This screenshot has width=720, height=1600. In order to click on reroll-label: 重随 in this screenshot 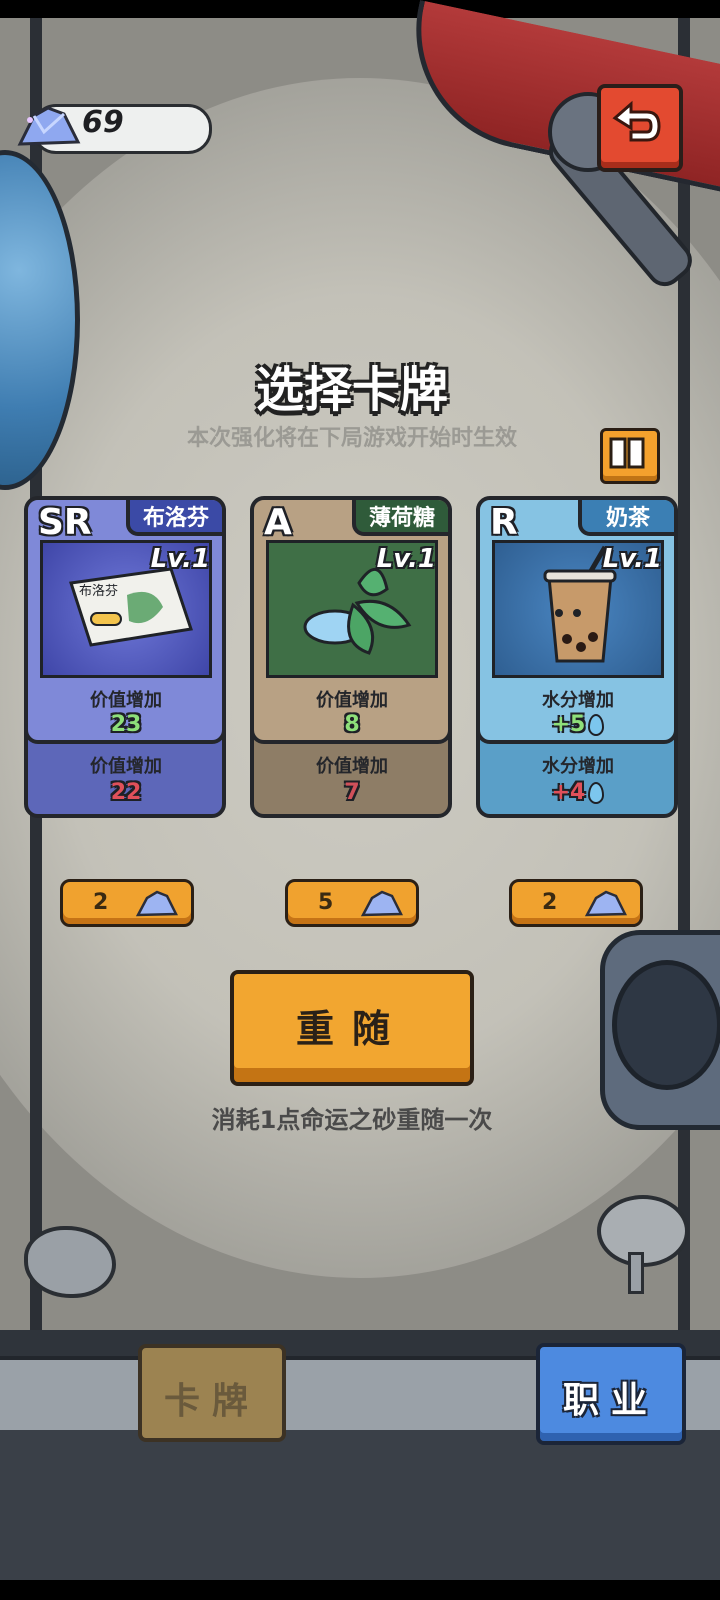, I will do `click(351, 1029)`.